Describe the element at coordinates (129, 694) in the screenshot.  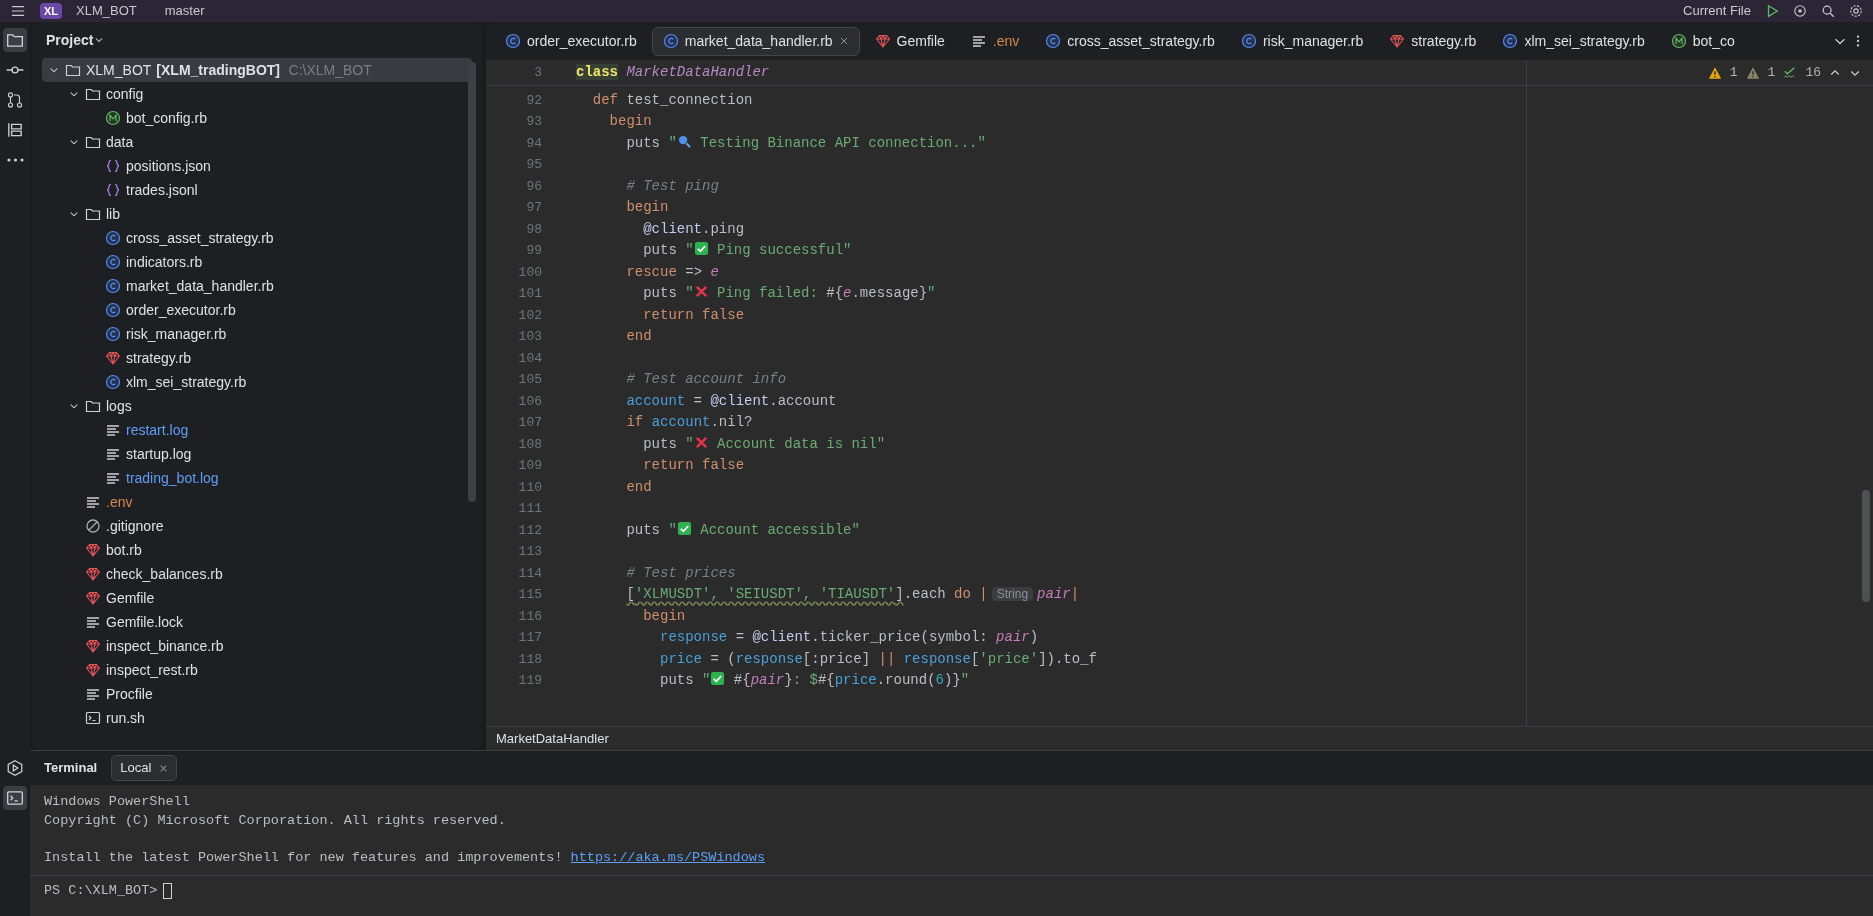
I see `file-name: Procfile` at that location.